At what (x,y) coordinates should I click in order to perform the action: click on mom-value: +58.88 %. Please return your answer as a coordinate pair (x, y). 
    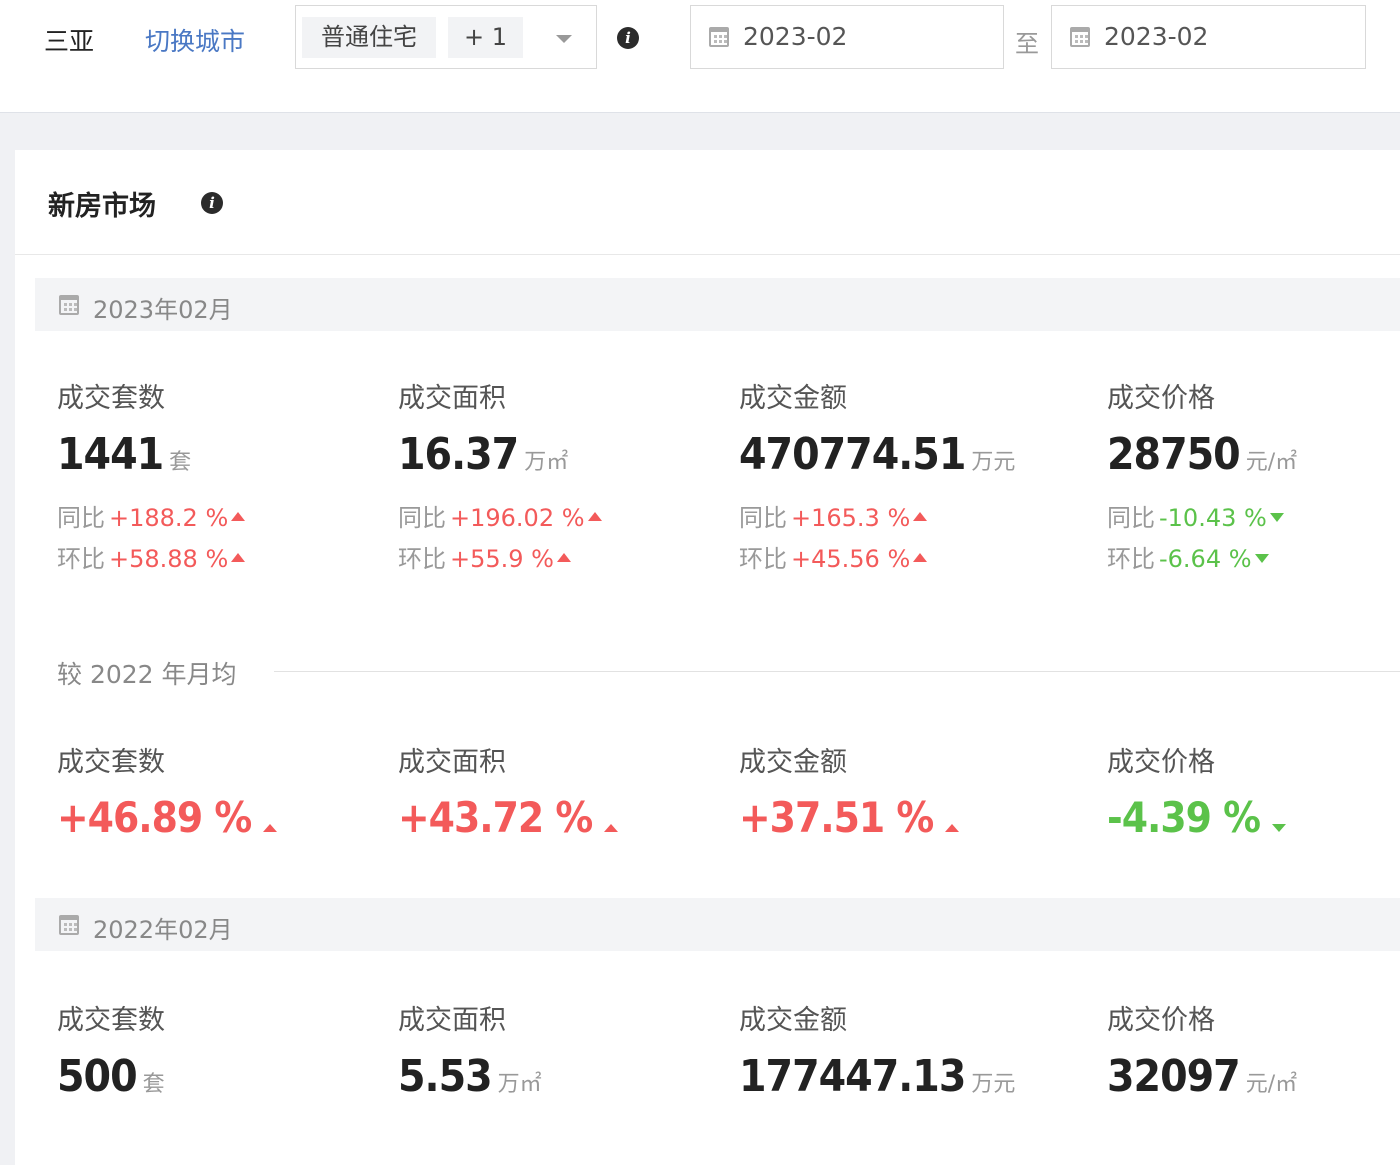
    Looking at the image, I should click on (169, 559).